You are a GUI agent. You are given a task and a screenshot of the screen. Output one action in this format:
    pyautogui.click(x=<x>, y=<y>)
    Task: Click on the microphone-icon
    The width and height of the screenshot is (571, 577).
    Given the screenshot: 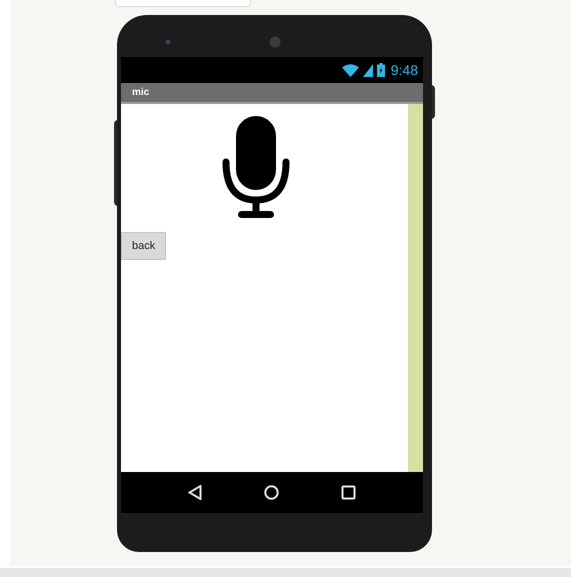 What is the action you would take?
    pyautogui.click(x=256, y=168)
    